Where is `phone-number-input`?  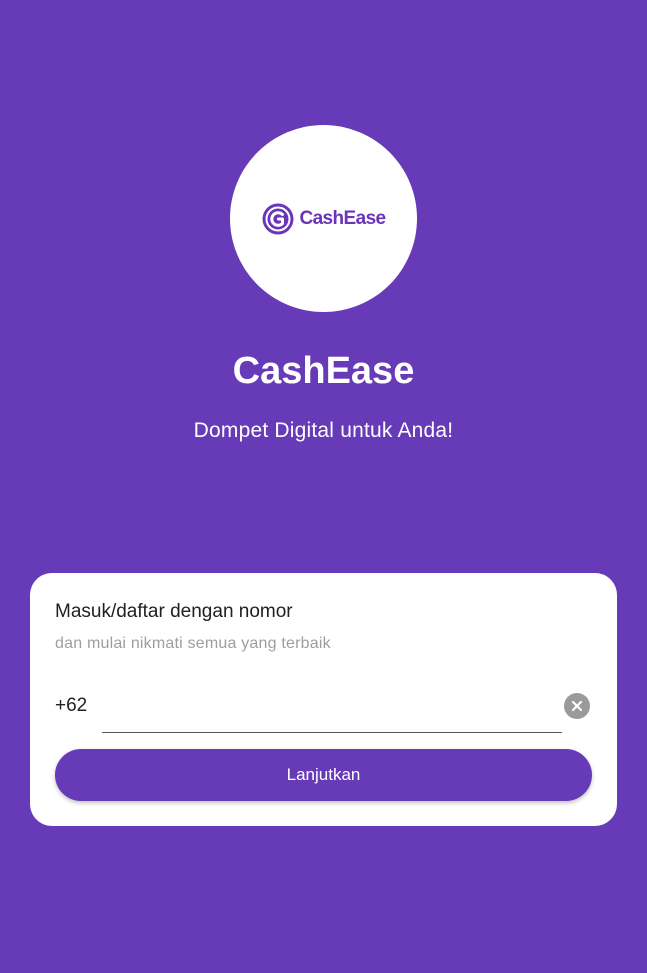
phone-number-input is located at coordinates (332, 711).